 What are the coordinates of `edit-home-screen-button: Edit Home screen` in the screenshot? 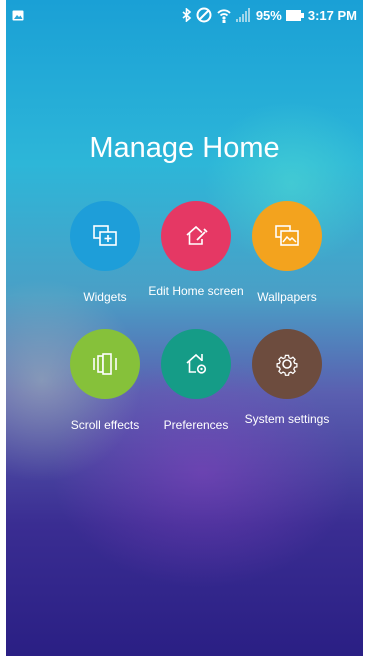 It's located at (196, 249).